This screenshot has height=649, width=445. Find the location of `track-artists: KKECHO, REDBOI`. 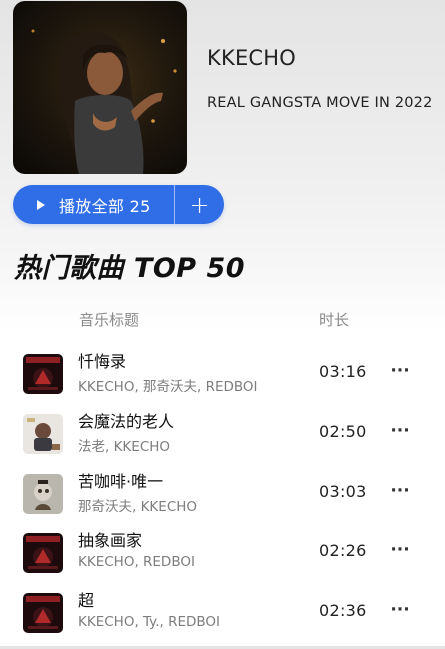

track-artists: KKECHO, REDBOI is located at coordinates (136, 562).